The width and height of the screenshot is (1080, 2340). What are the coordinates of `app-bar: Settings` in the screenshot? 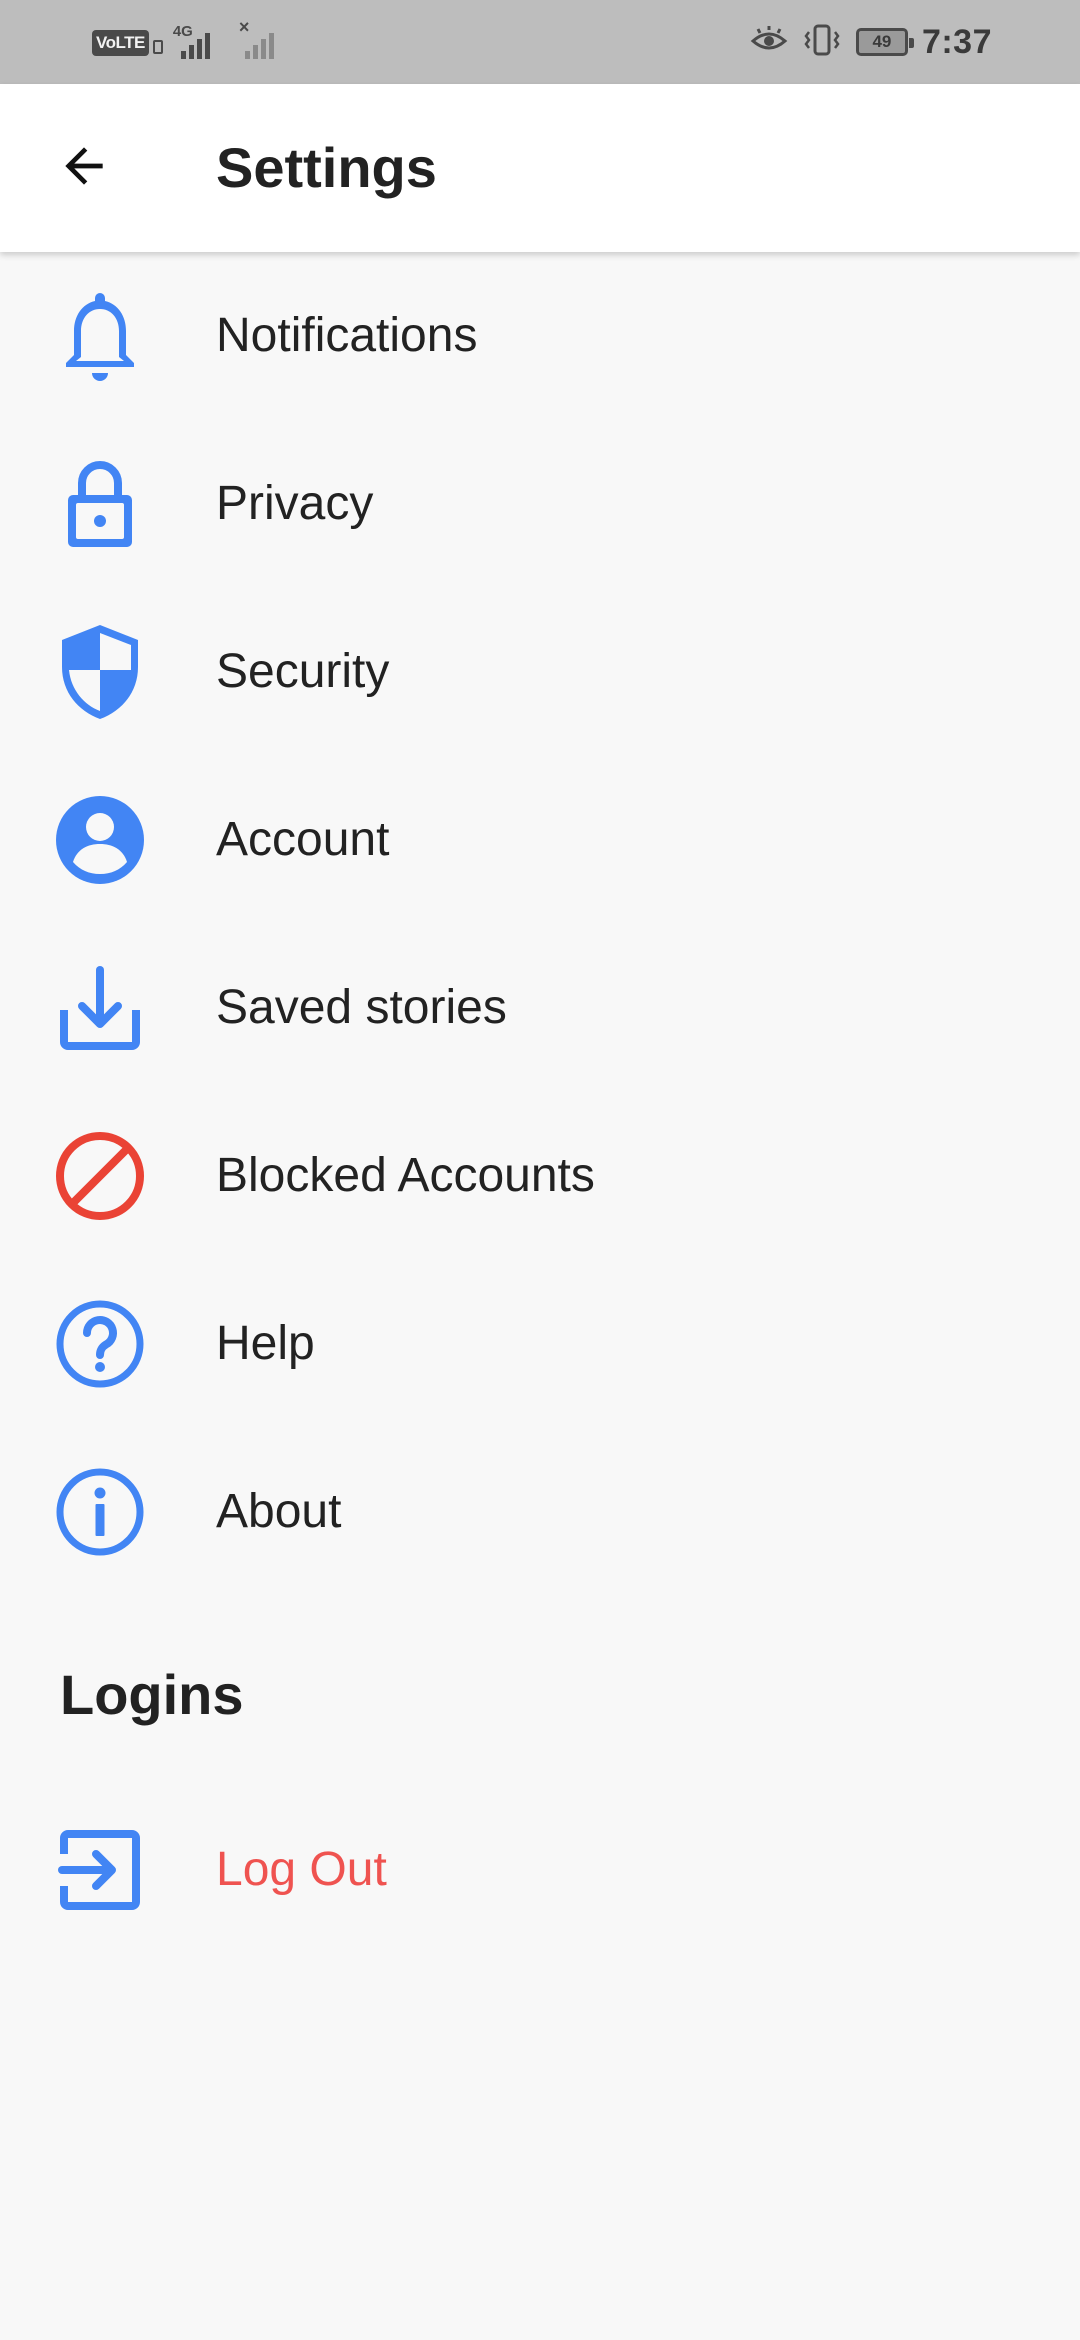 It's located at (540, 168).